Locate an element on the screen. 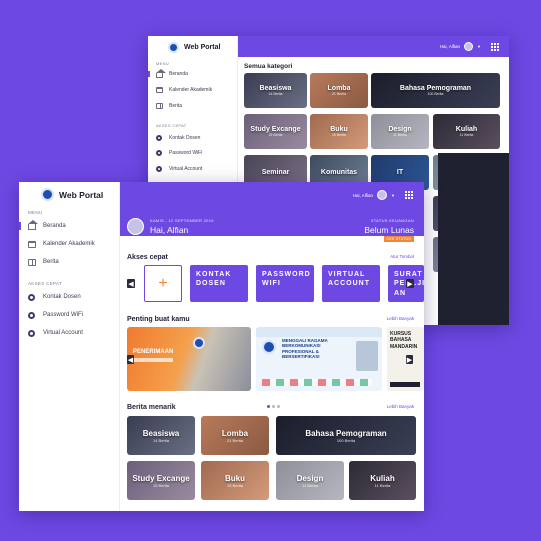  sidebar-item-label: Kalender Akademik is located at coordinates (191, 90).